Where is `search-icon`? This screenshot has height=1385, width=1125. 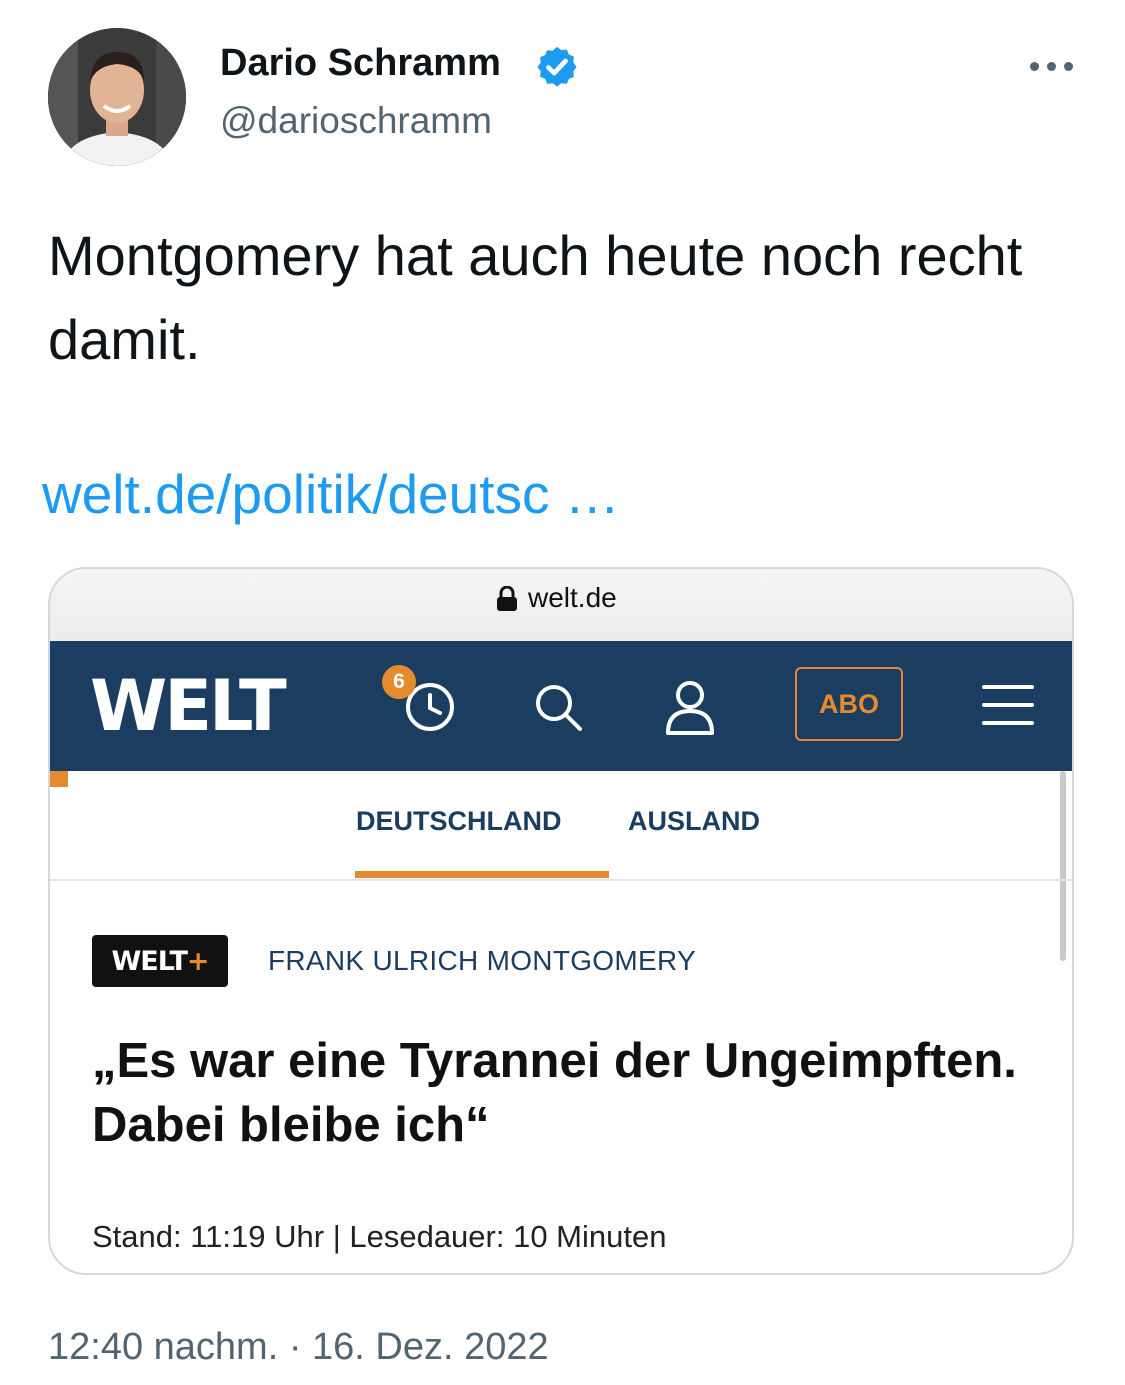
search-icon is located at coordinates (559, 708).